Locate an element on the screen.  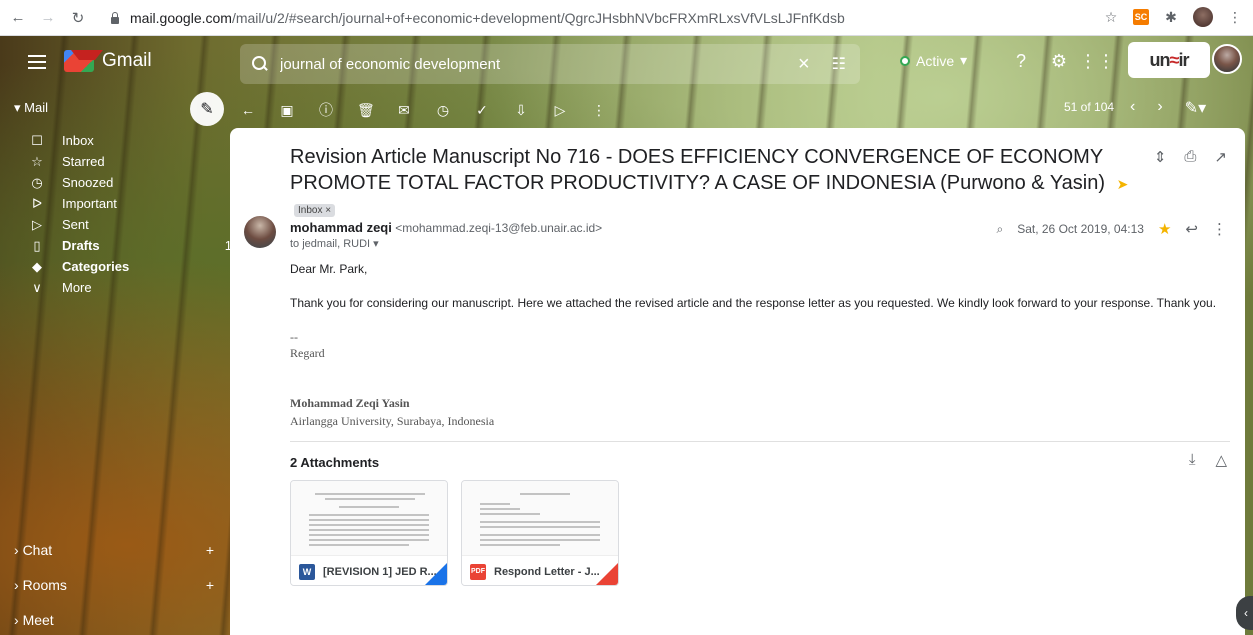
sidebar-item-more: ∨ More is located at coordinates (123, 287).